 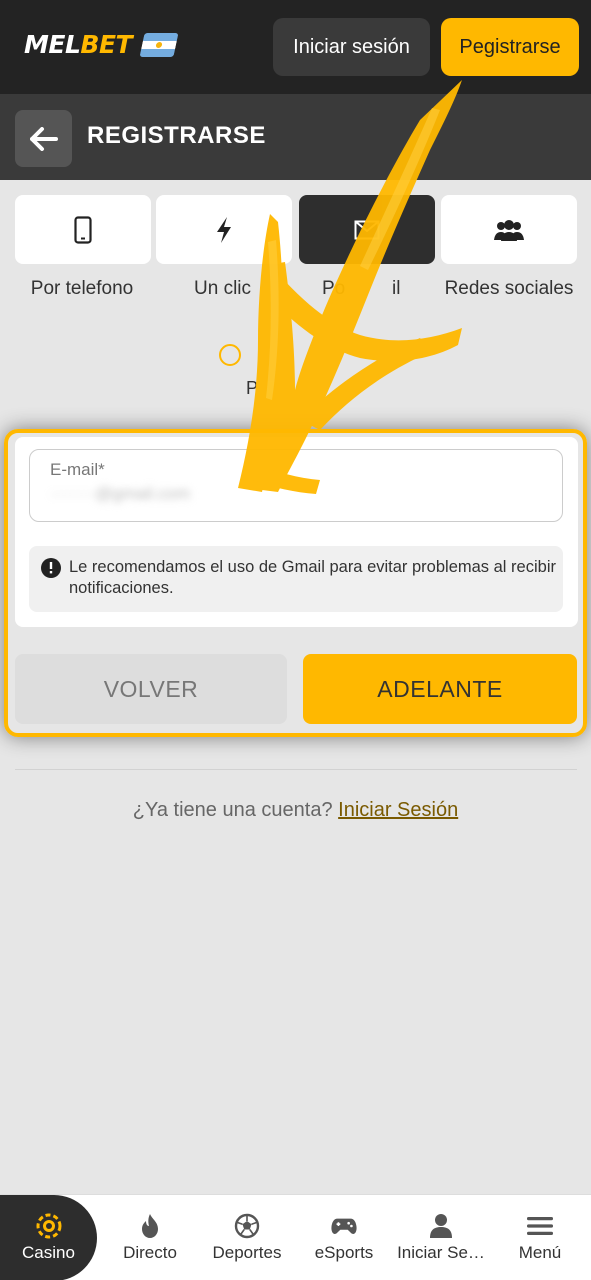 I want to click on logo-text-prefix: MEL, so click(x=52, y=44).